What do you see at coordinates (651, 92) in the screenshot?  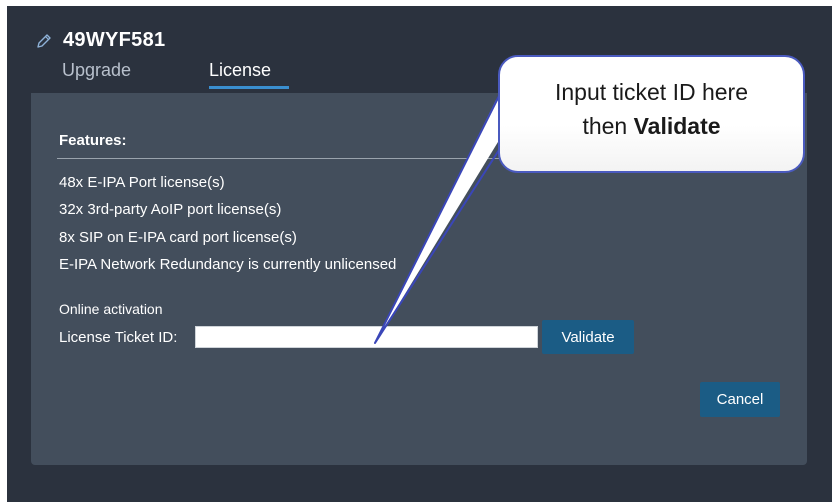 I see `callout-line-1: Input ticket ID here` at bounding box center [651, 92].